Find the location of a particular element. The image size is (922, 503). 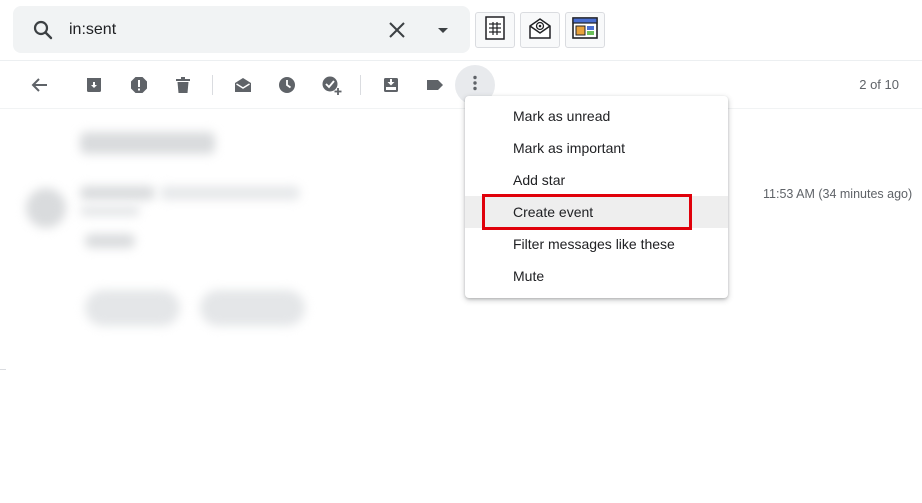

caret-down-icon is located at coordinates (443, 30).